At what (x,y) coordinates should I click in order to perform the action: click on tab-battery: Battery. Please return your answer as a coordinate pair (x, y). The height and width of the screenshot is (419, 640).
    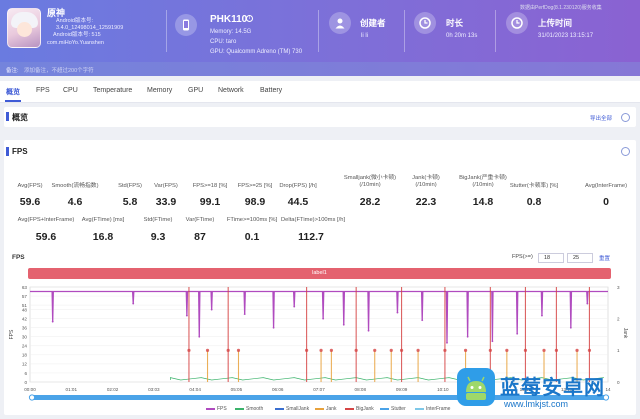
    Looking at the image, I should click on (271, 90).